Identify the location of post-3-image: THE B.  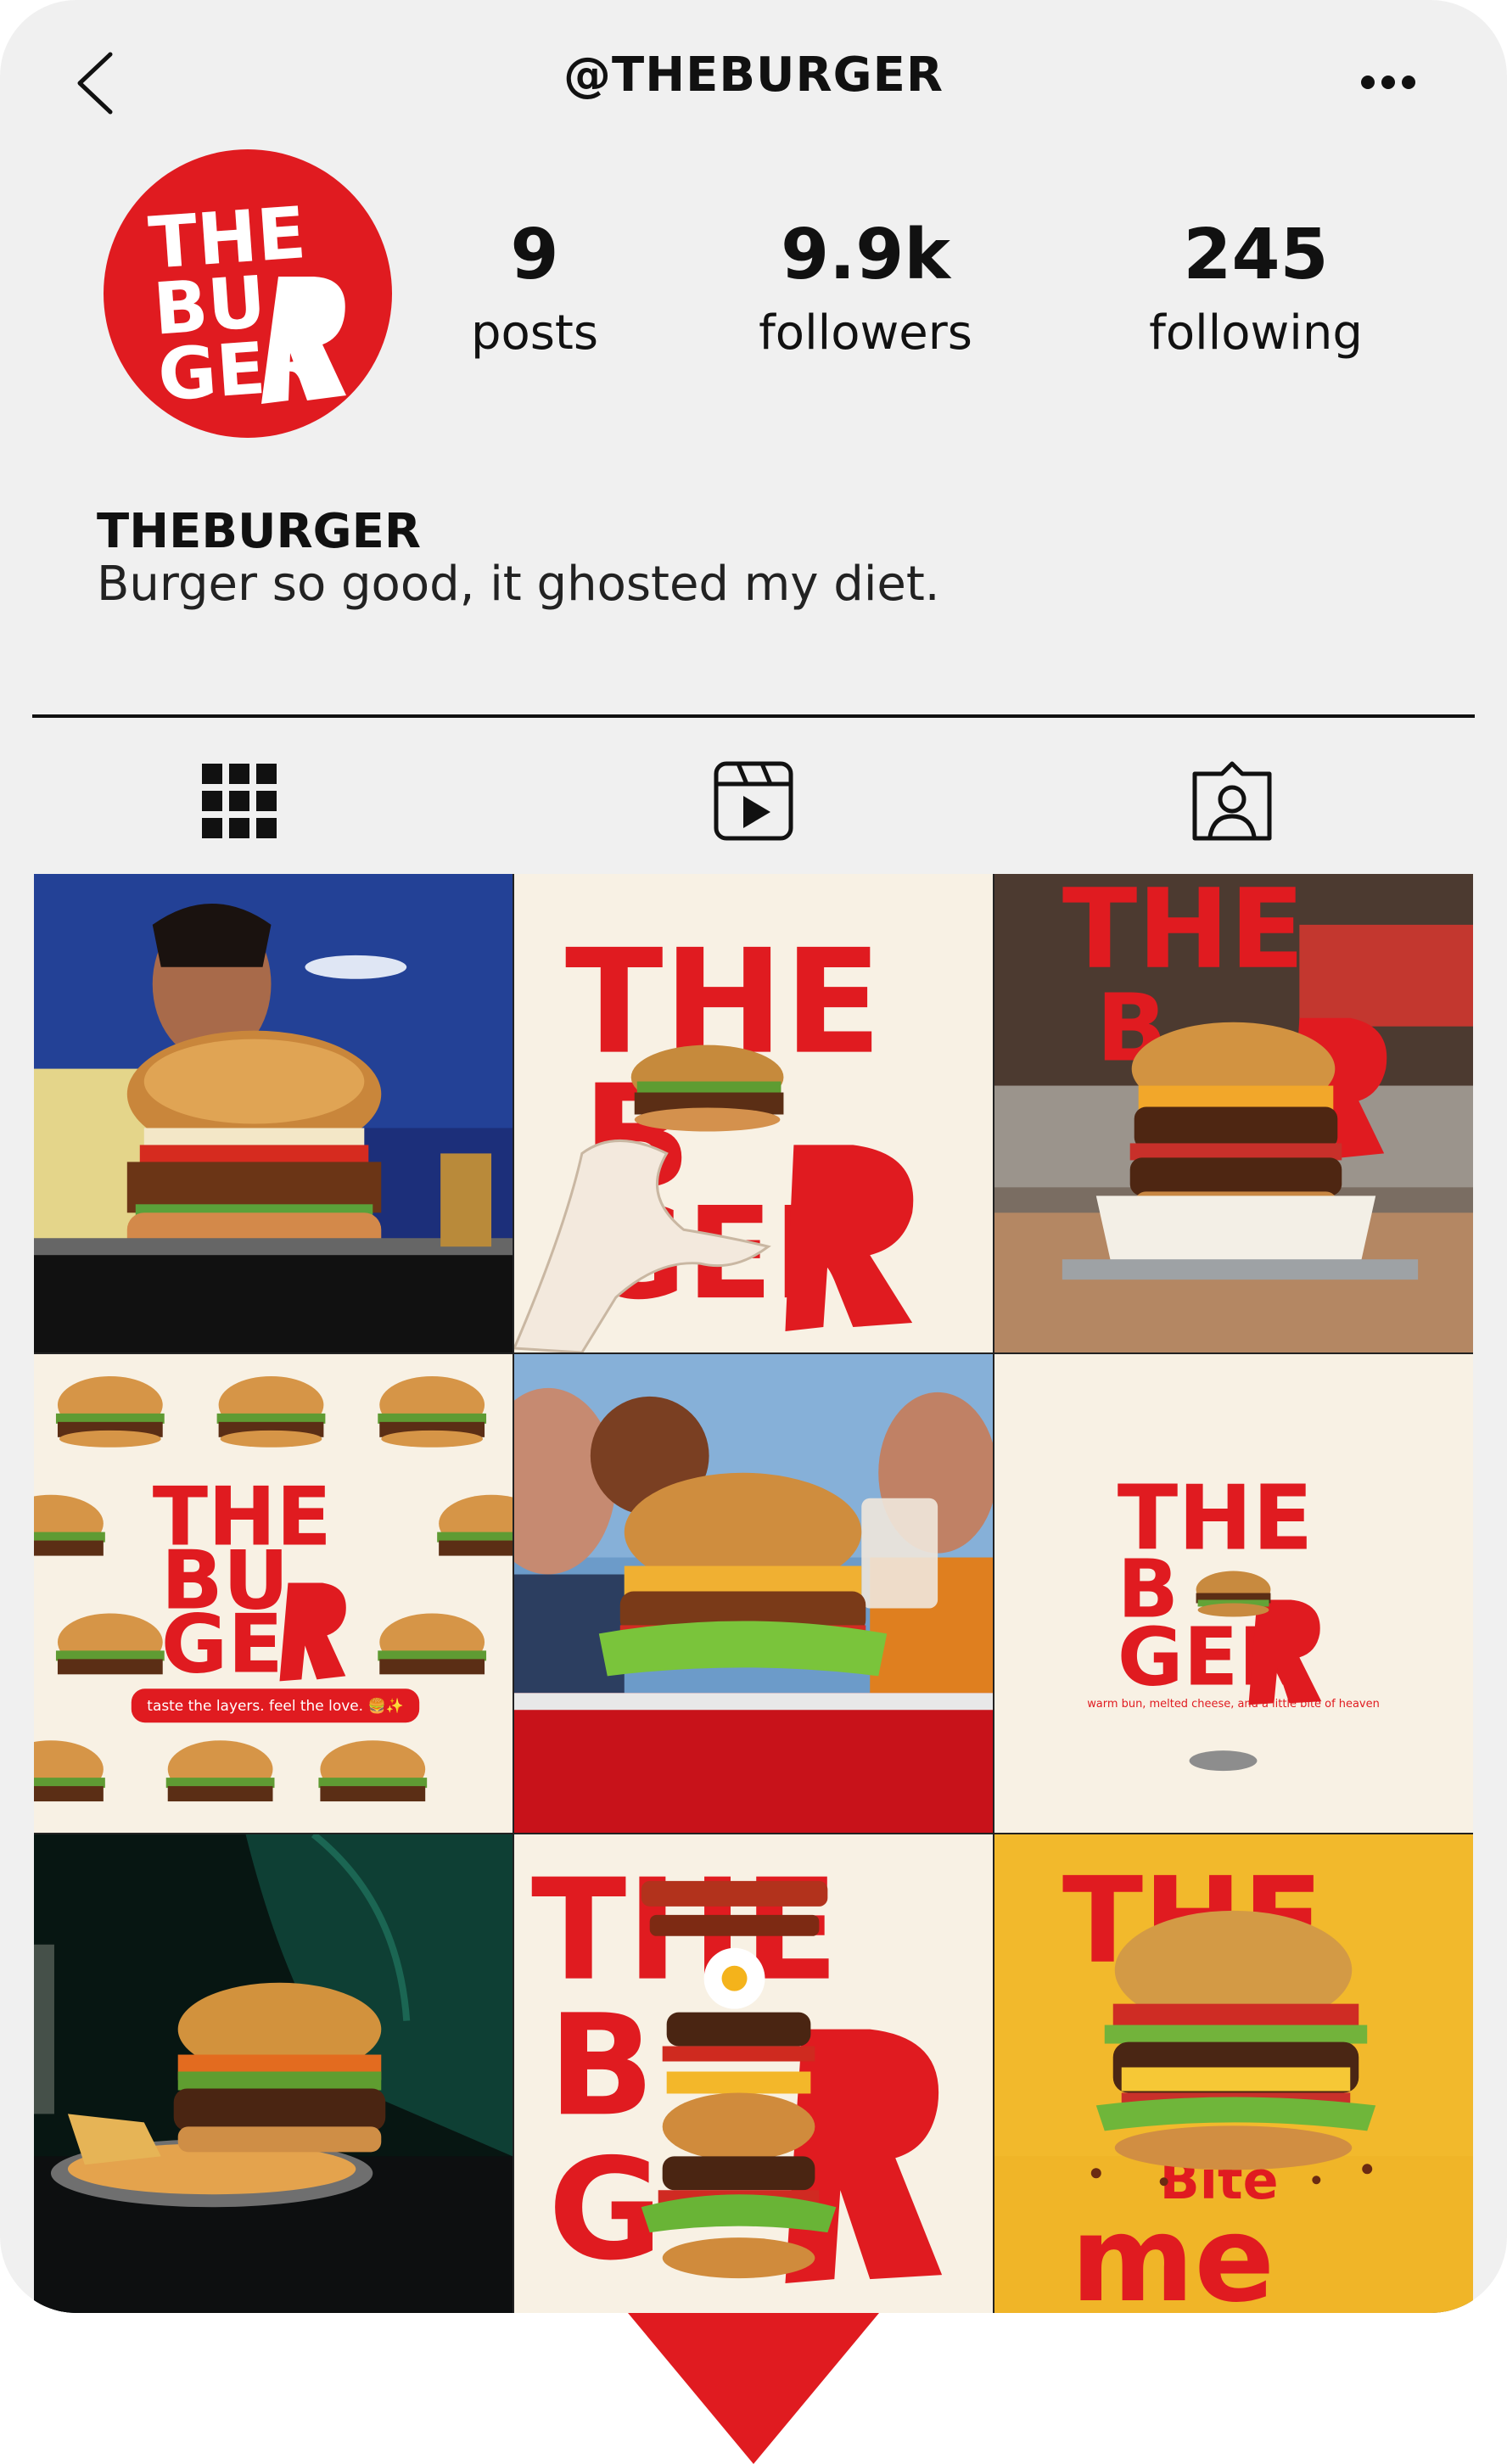
(1233, 1113).